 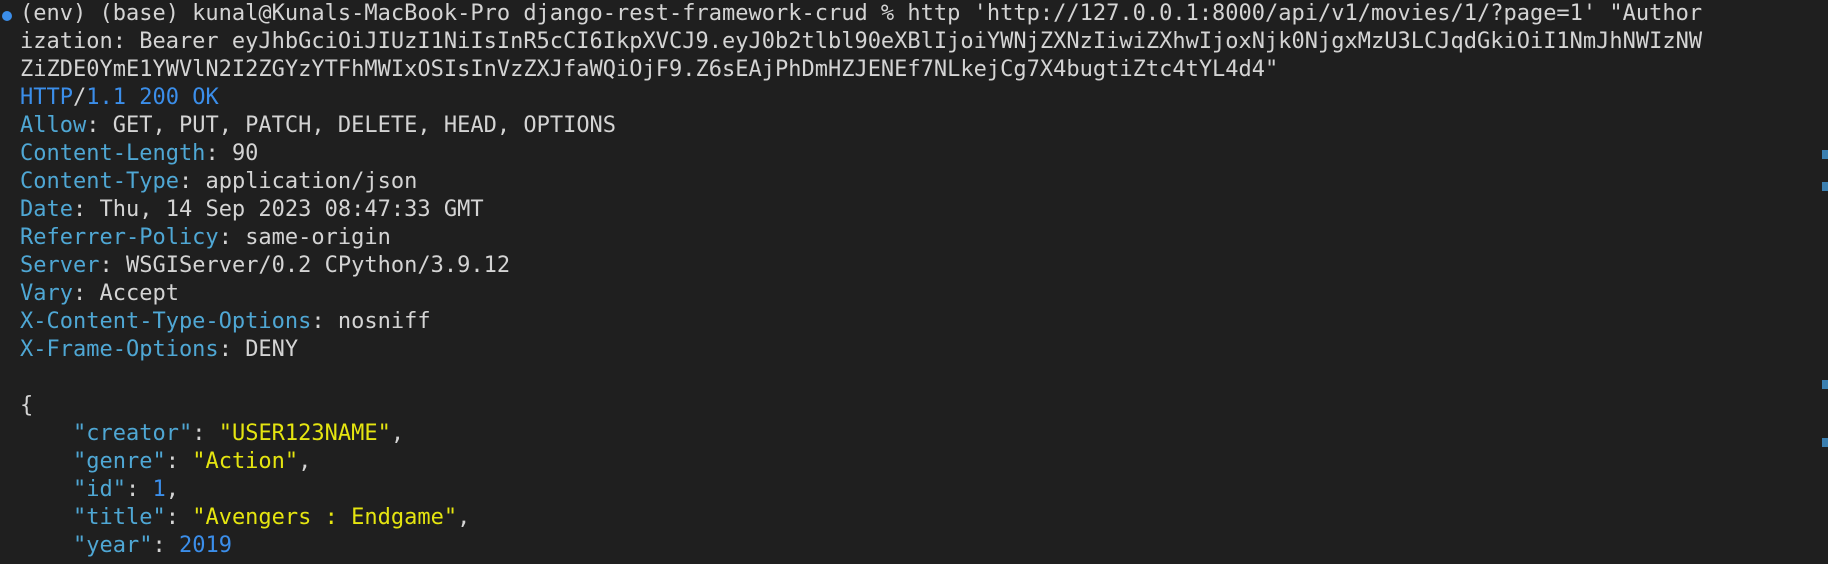 What do you see at coordinates (119, 349) in the screenshot?
I see `header-name: X-Frame-Options` at bounding box center [119, 349].